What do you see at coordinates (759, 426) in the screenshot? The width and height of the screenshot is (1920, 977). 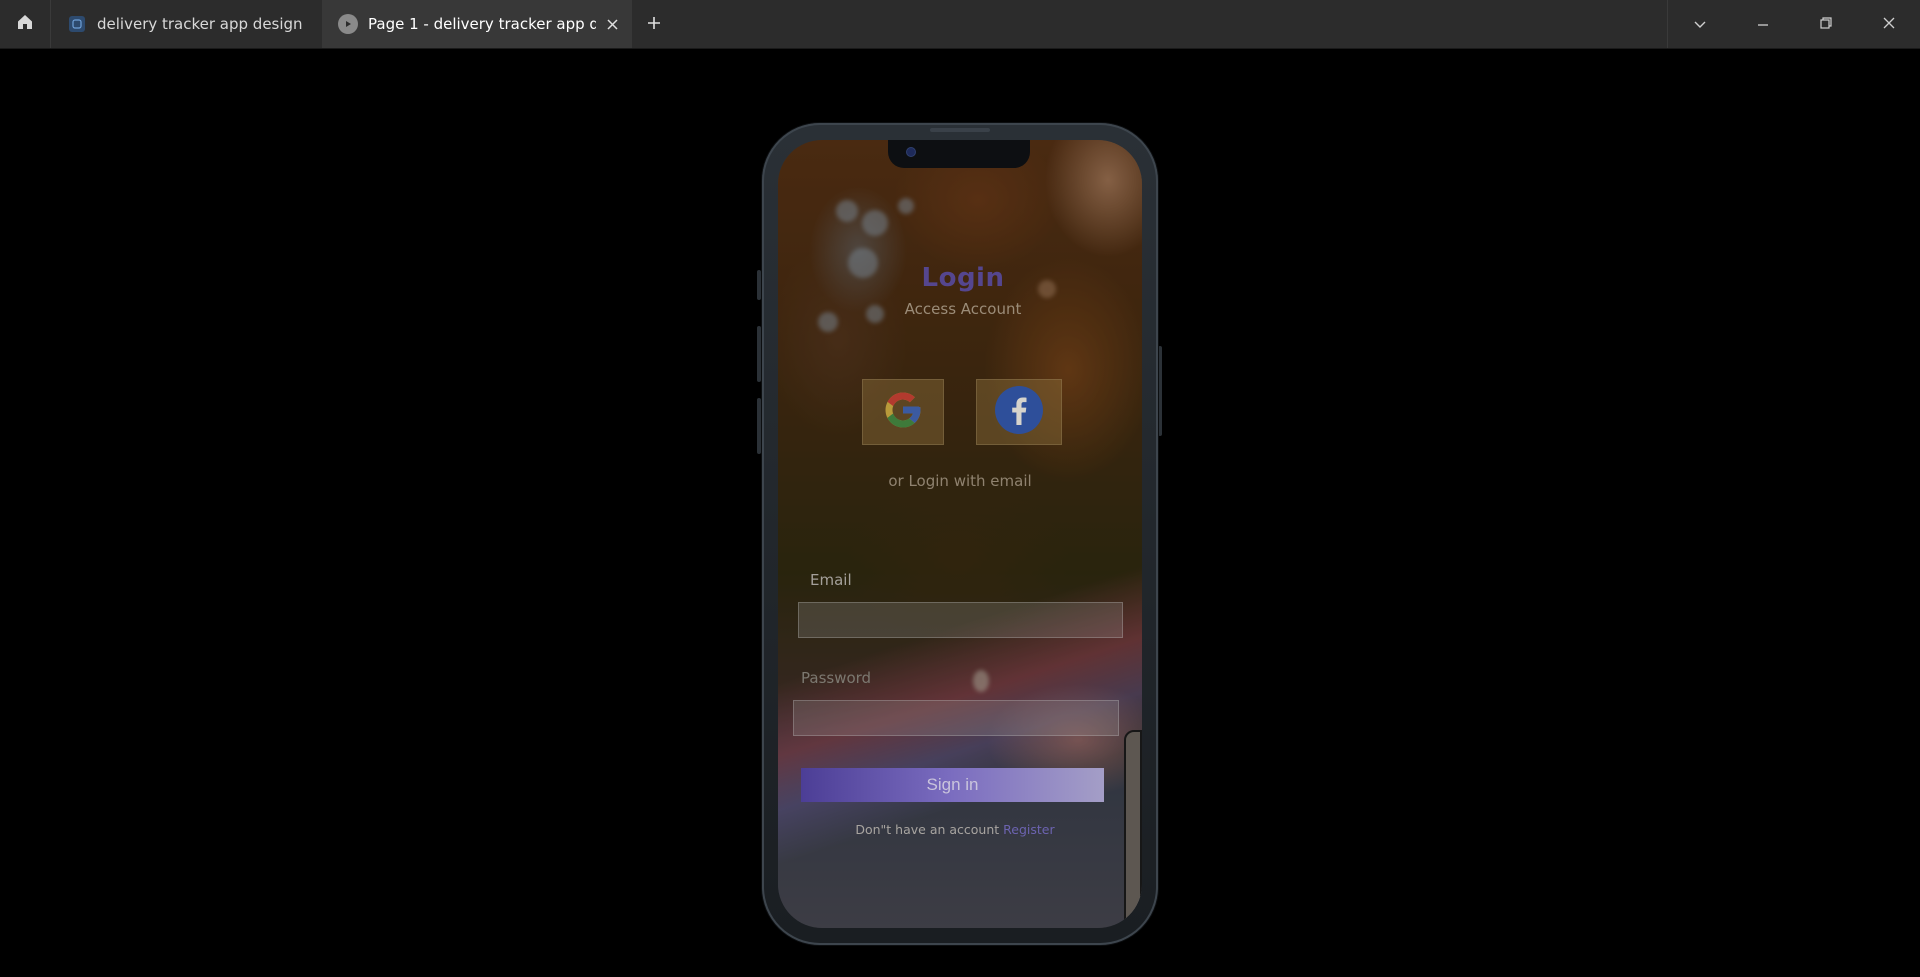 I see `phone-volume-down-button` at bounding box center [759, 426].